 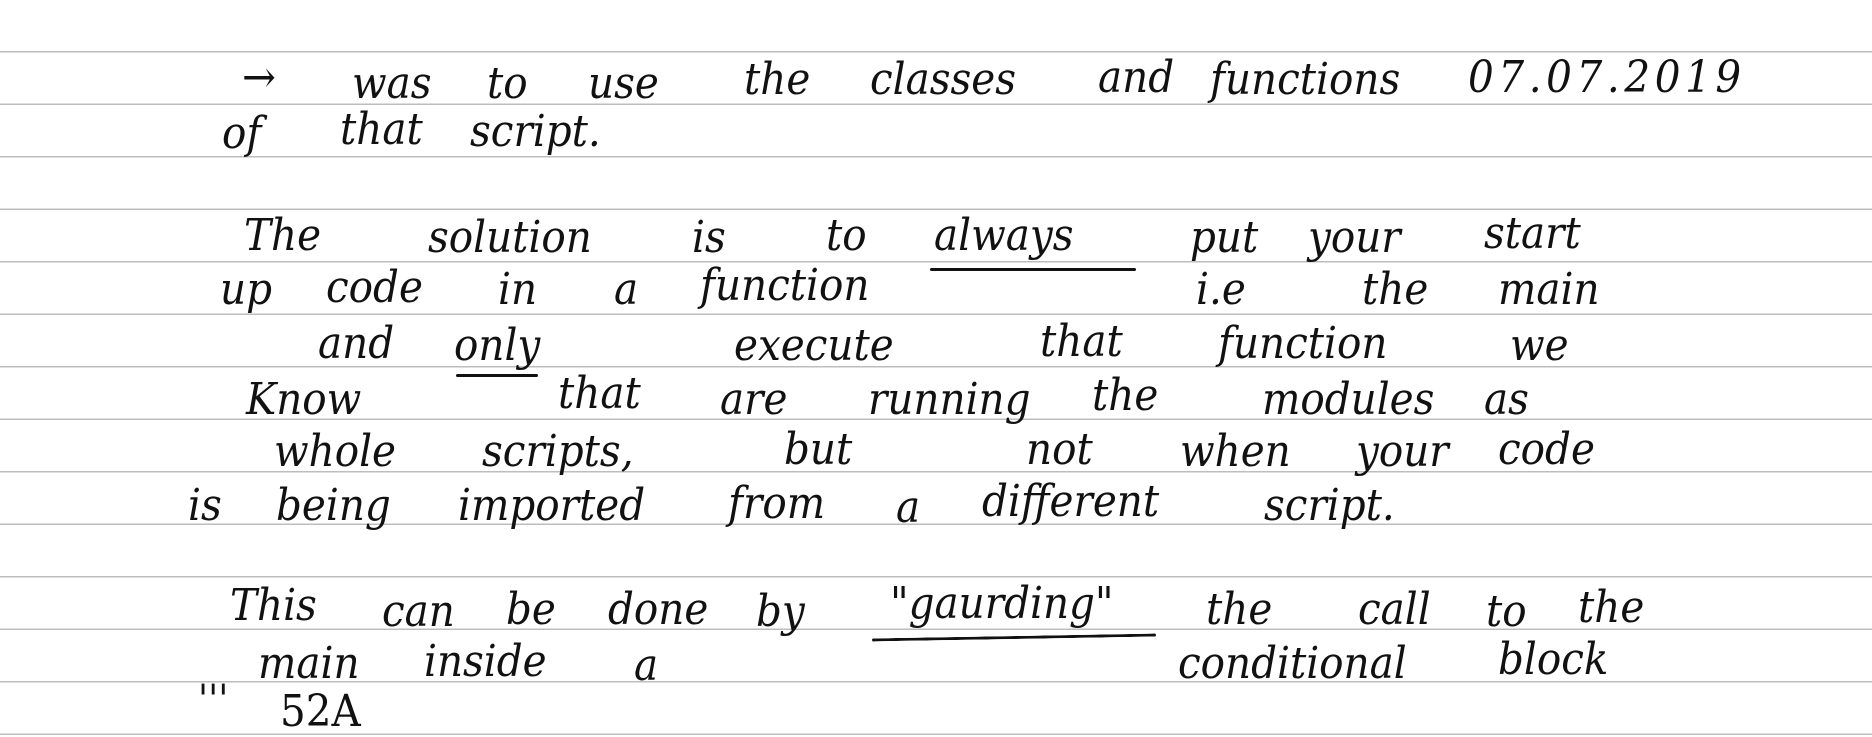 I want to click on arrow-icon: →, so click(x=259, y=77).